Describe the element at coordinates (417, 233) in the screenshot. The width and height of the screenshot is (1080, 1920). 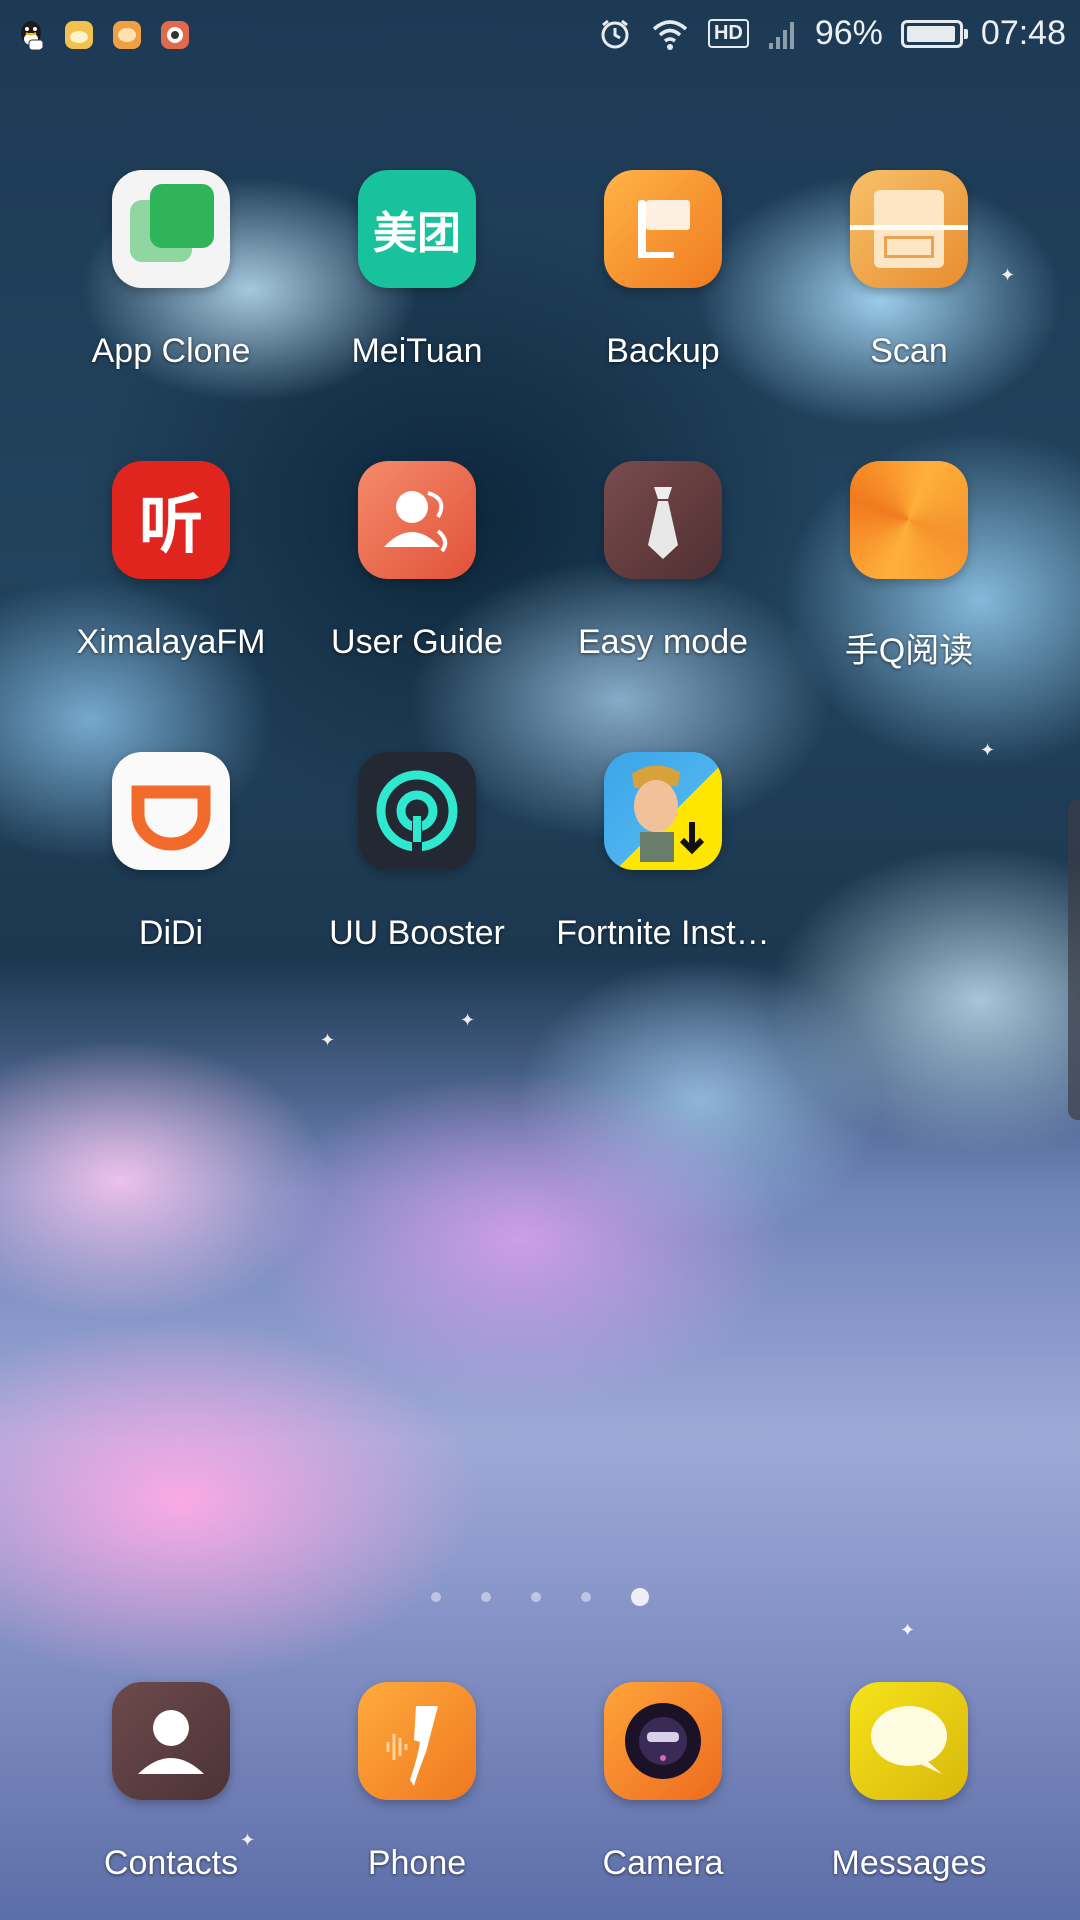
I see `meituan-logo-text: 美团` at that location.